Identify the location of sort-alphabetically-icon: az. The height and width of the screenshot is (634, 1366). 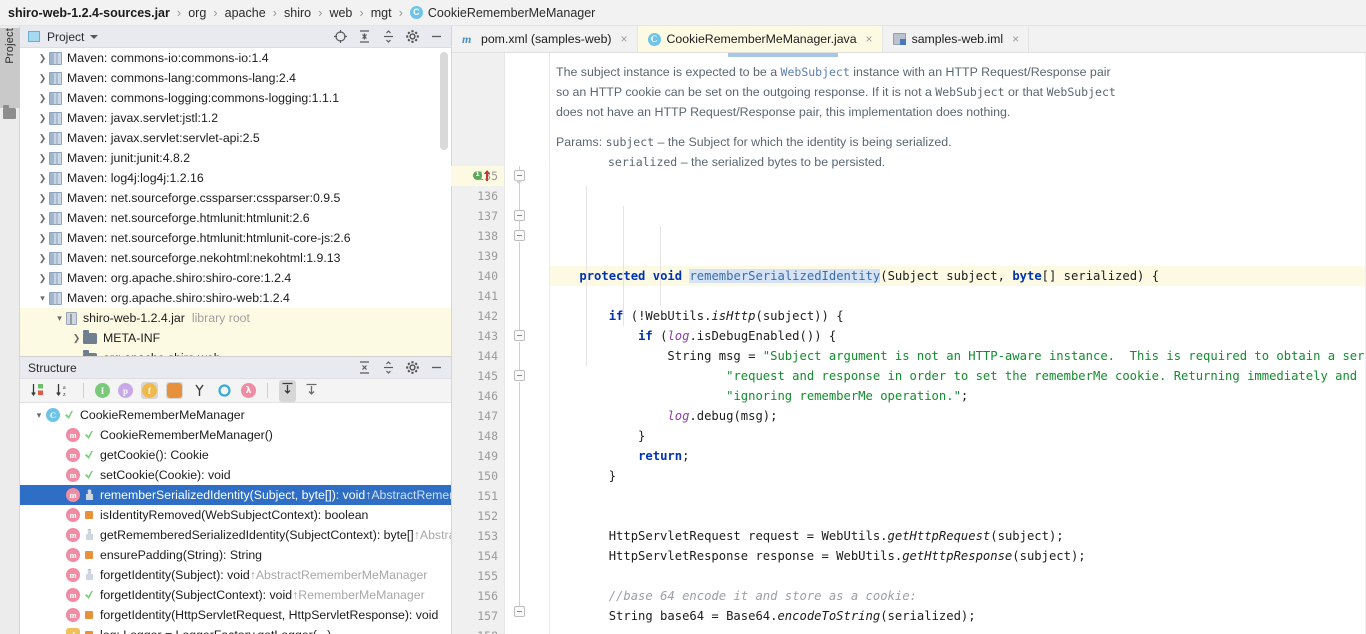
(63, 390).